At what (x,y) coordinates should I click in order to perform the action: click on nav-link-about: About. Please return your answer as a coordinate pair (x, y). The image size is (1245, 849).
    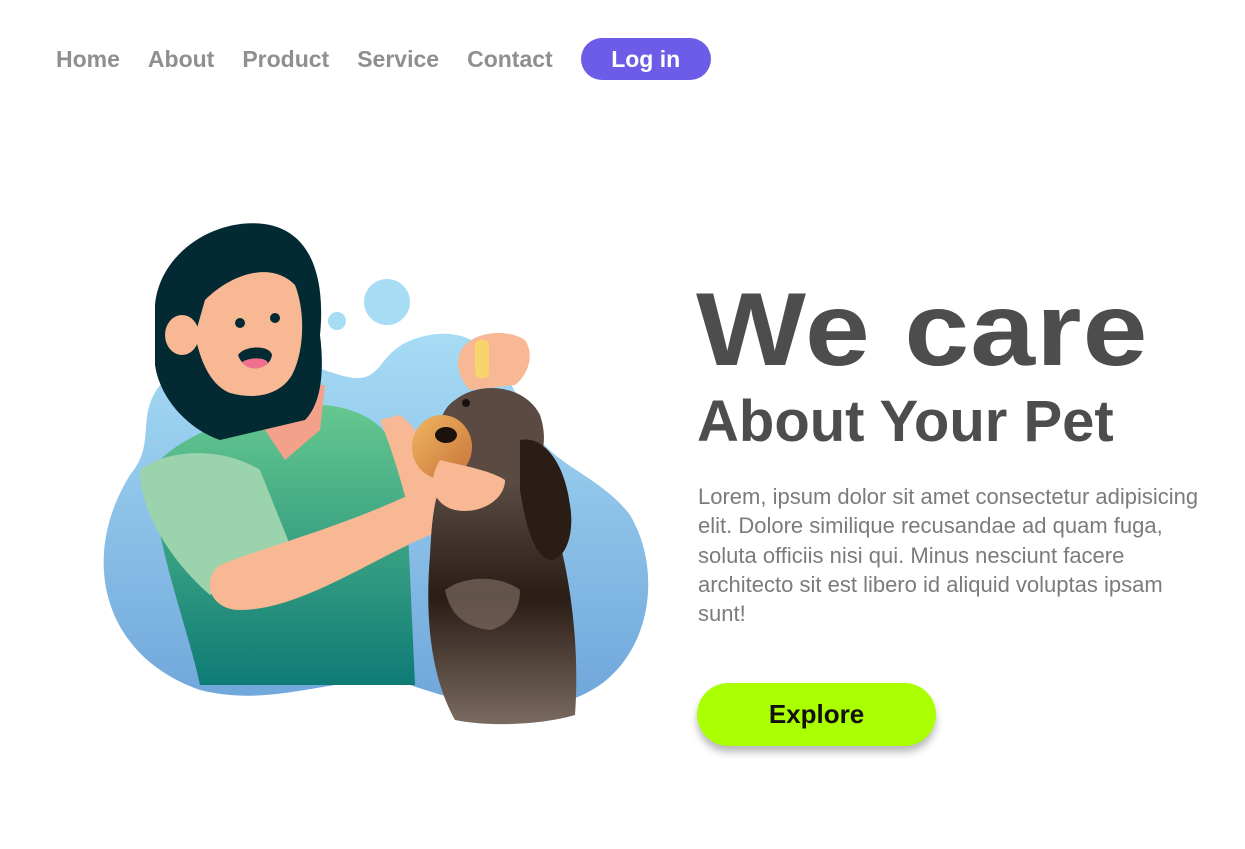
    Looking at the image, I should click on (181, 59).